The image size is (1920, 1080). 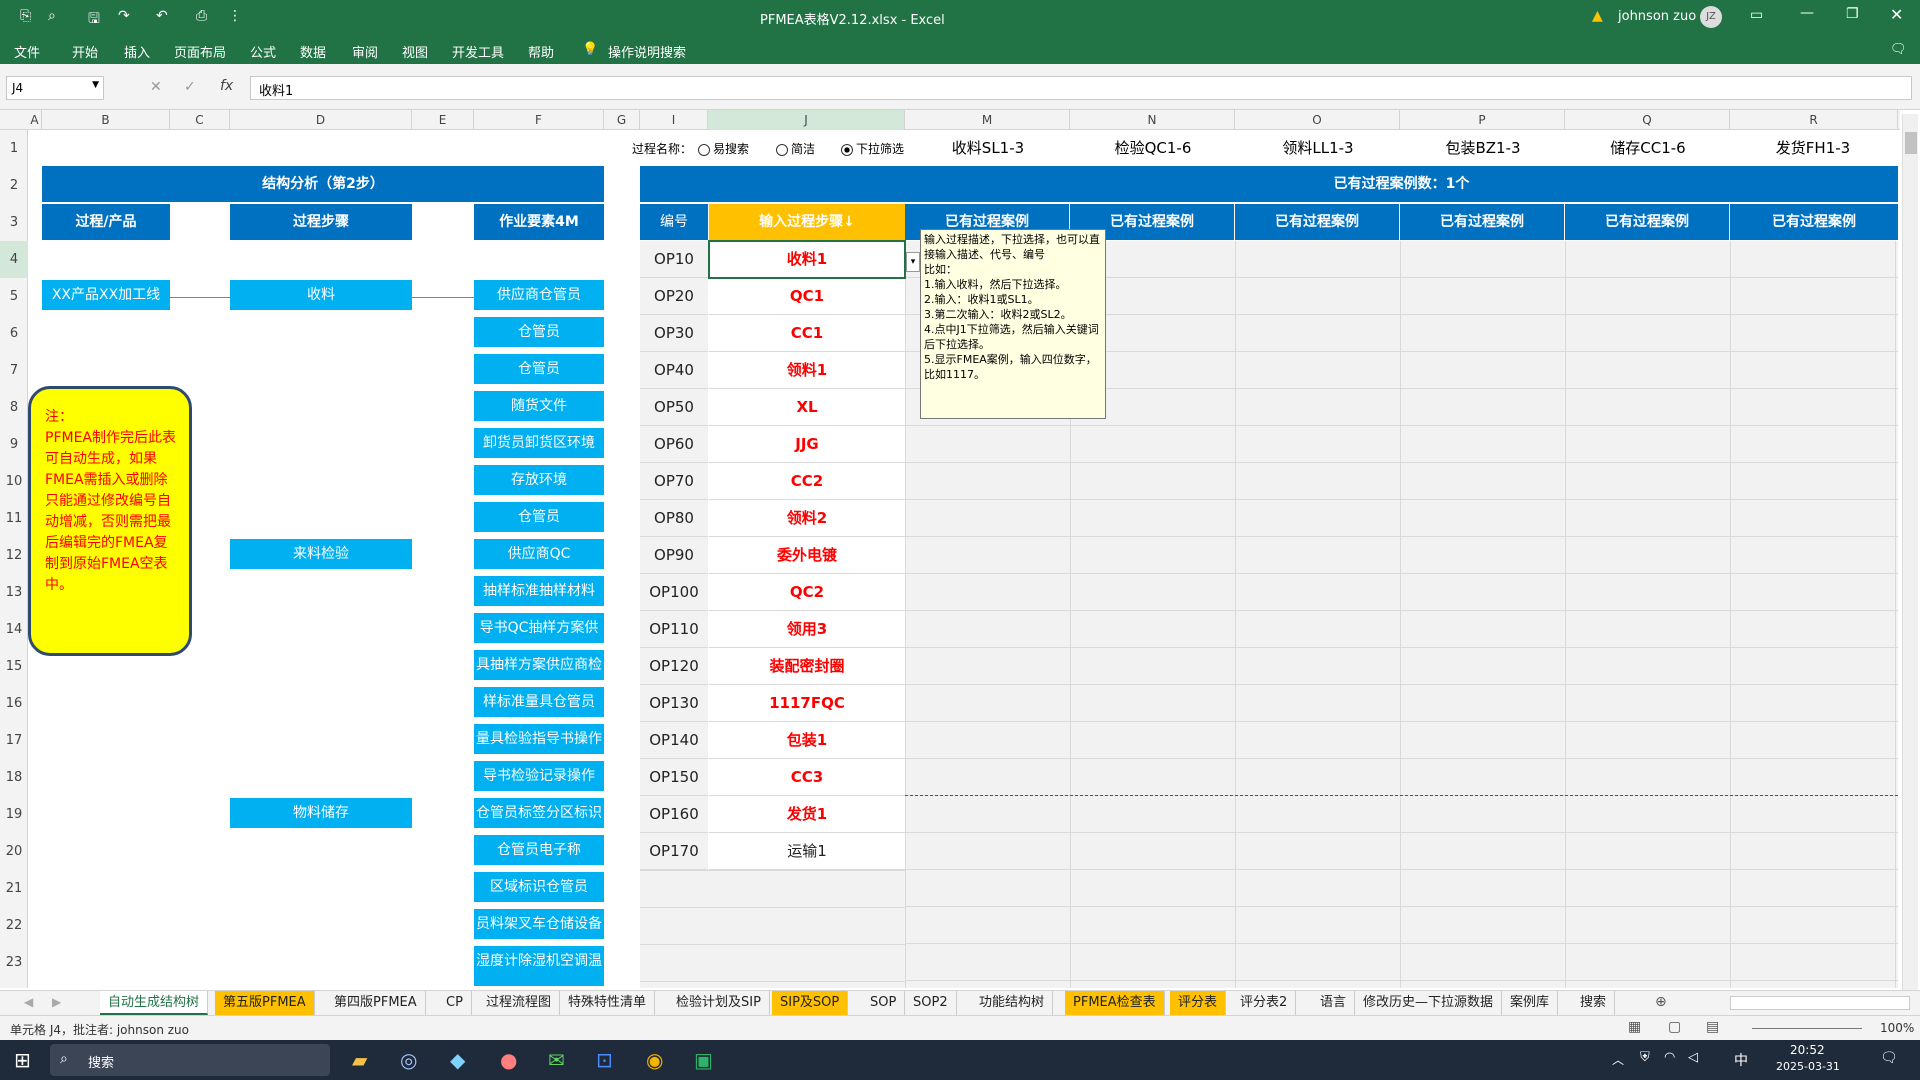 I want to click on sheet-tab: 第五版PFMEA, so click(x=265, y=1003).